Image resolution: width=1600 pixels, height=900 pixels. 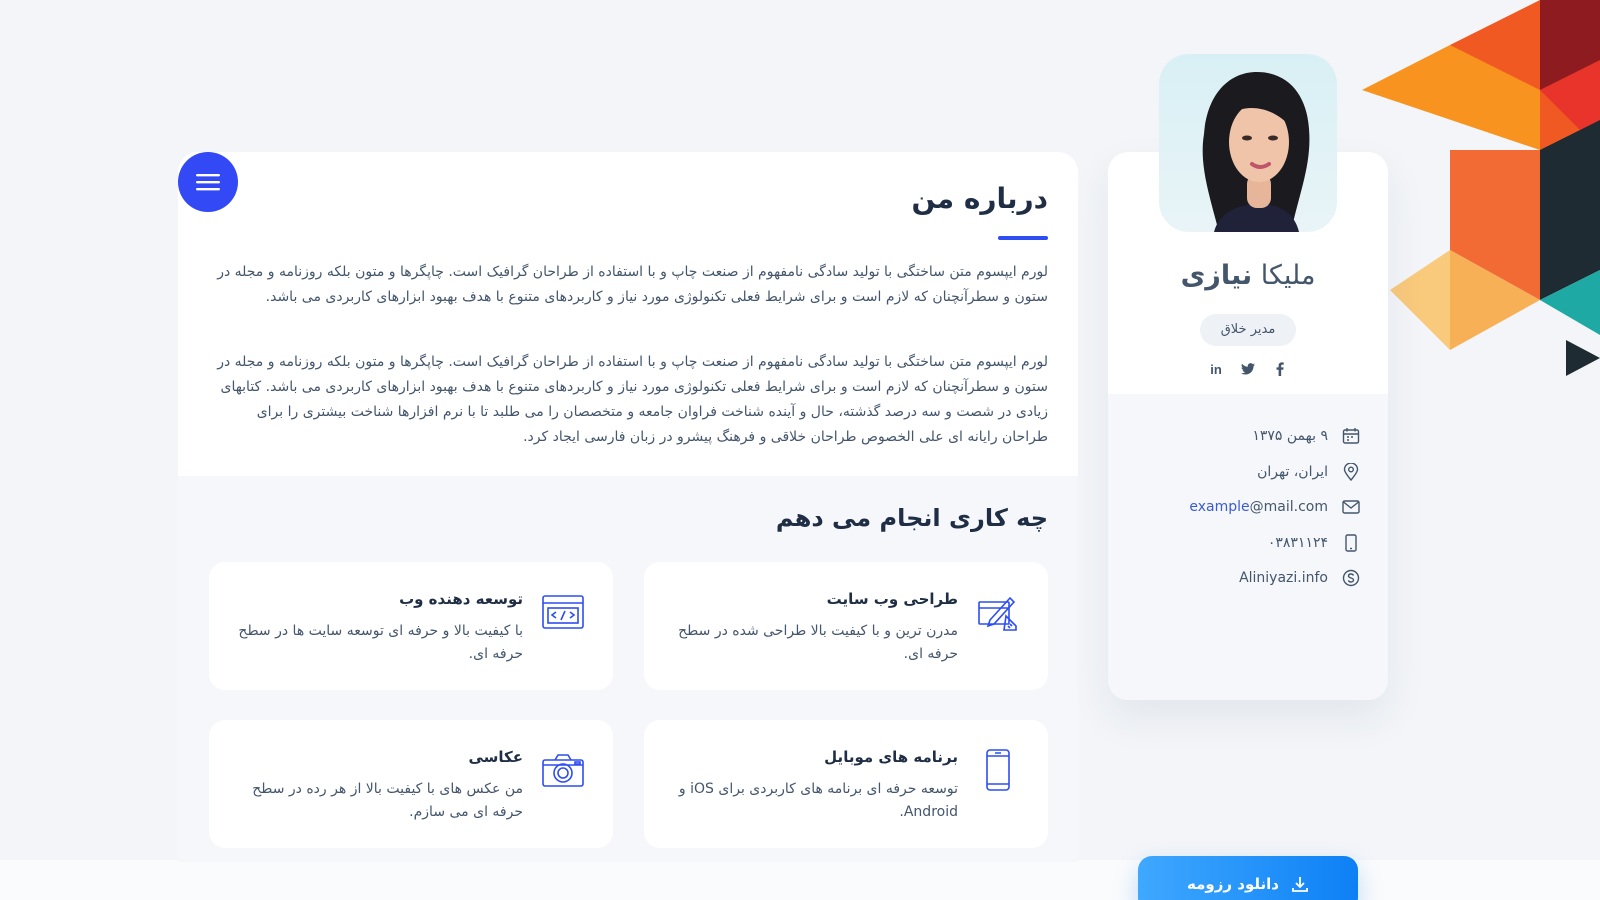 What do you see at coordinates (997, 613) in the screenshot?
I see `web-design-icon` at bounding box center [997, 613].